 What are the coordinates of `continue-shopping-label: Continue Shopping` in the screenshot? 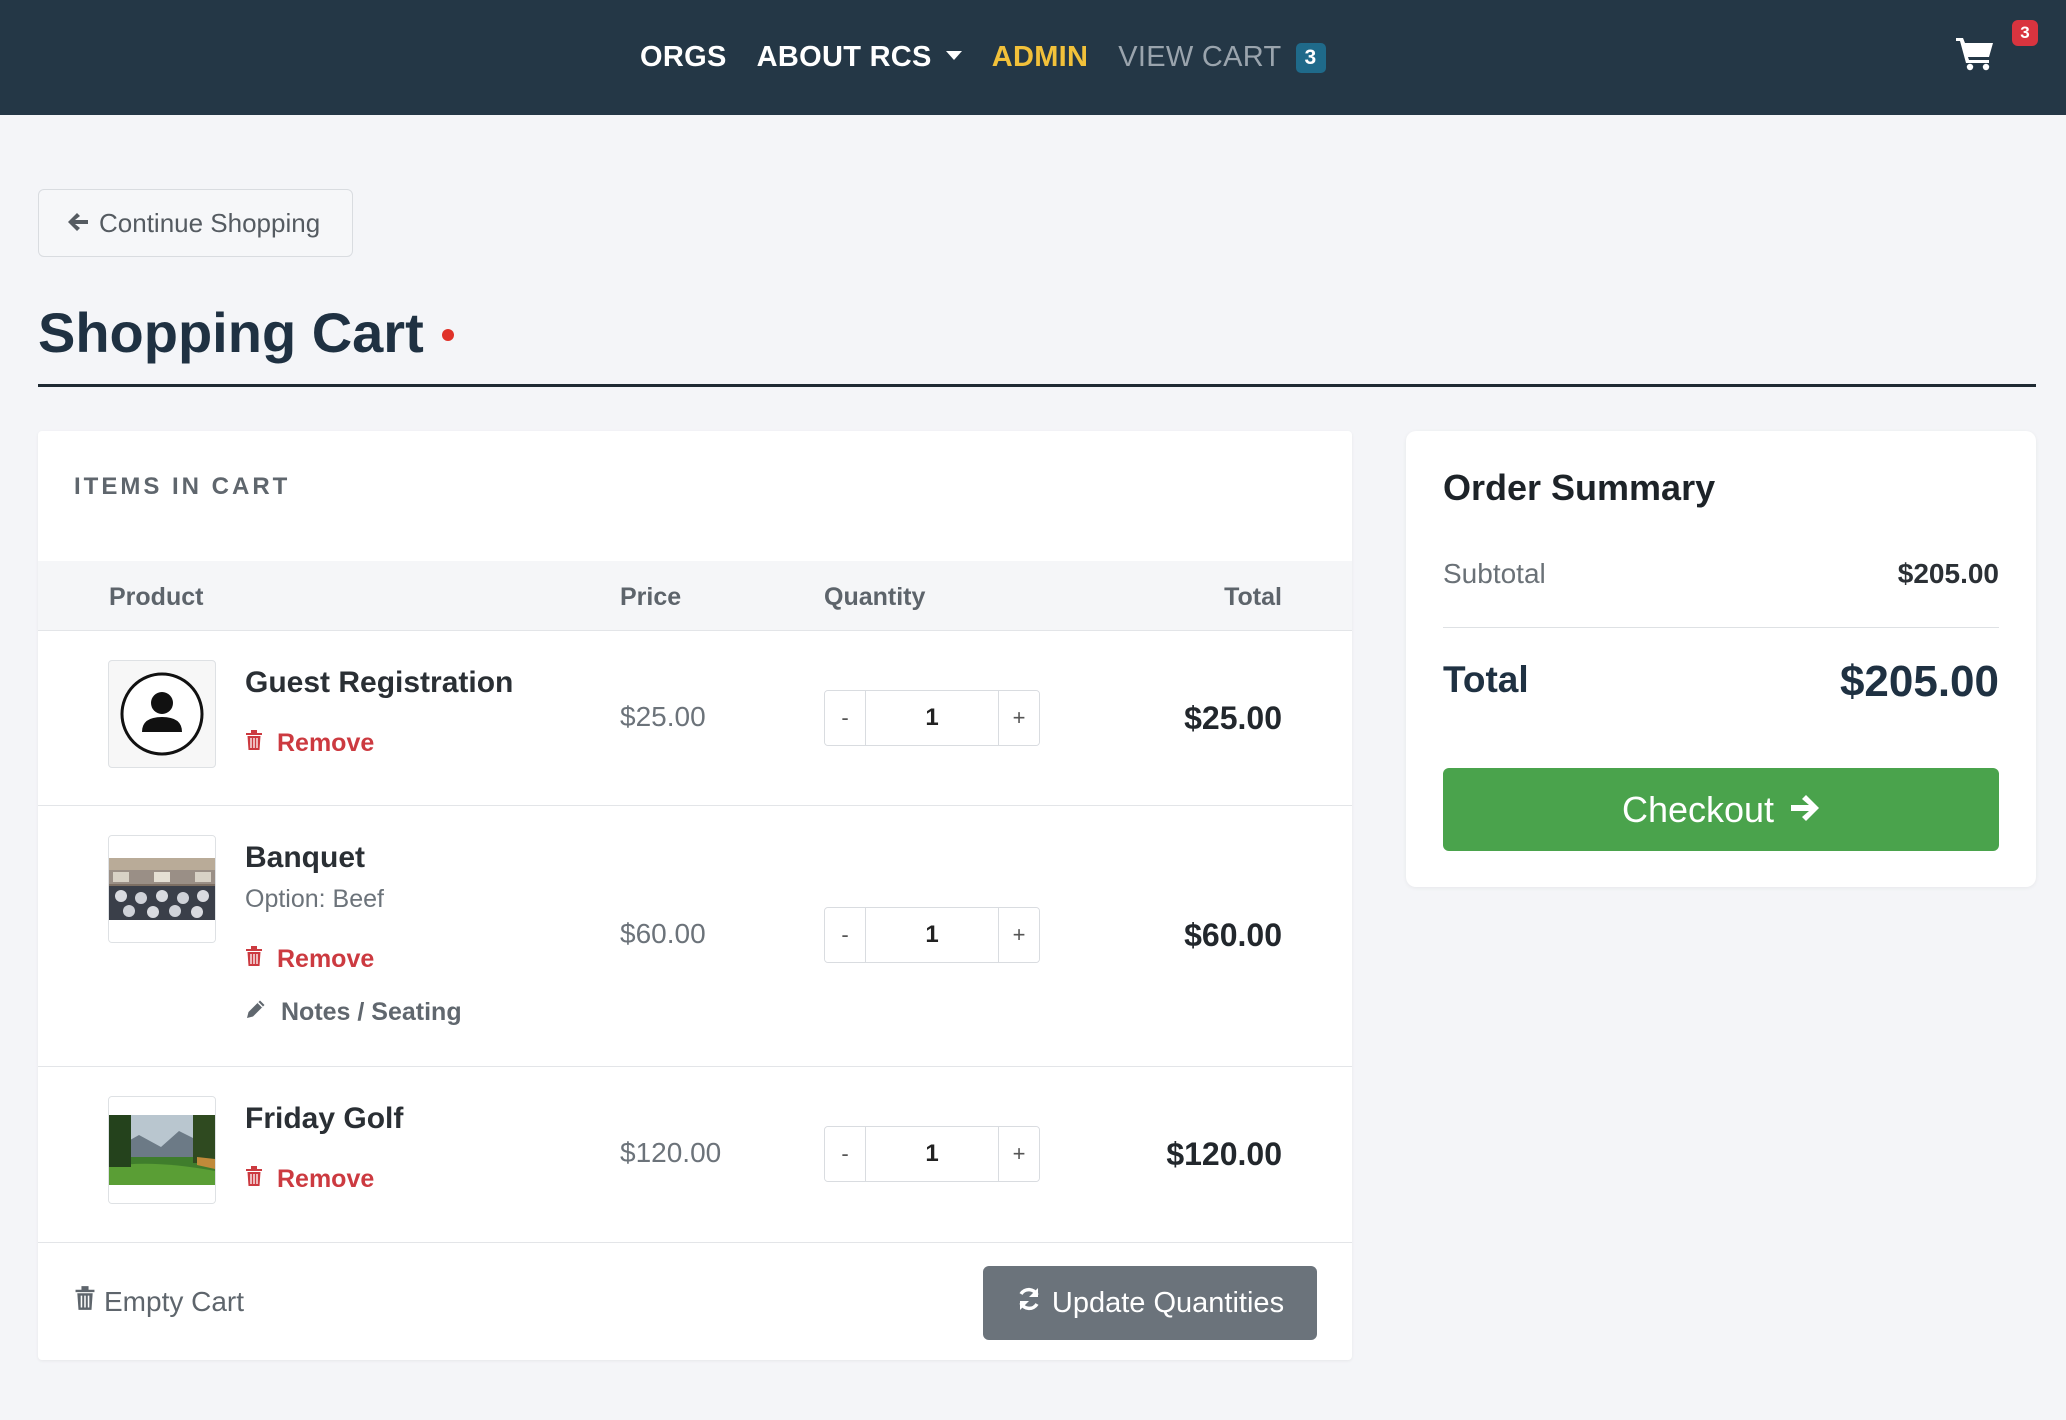 It's located at (210, 222).